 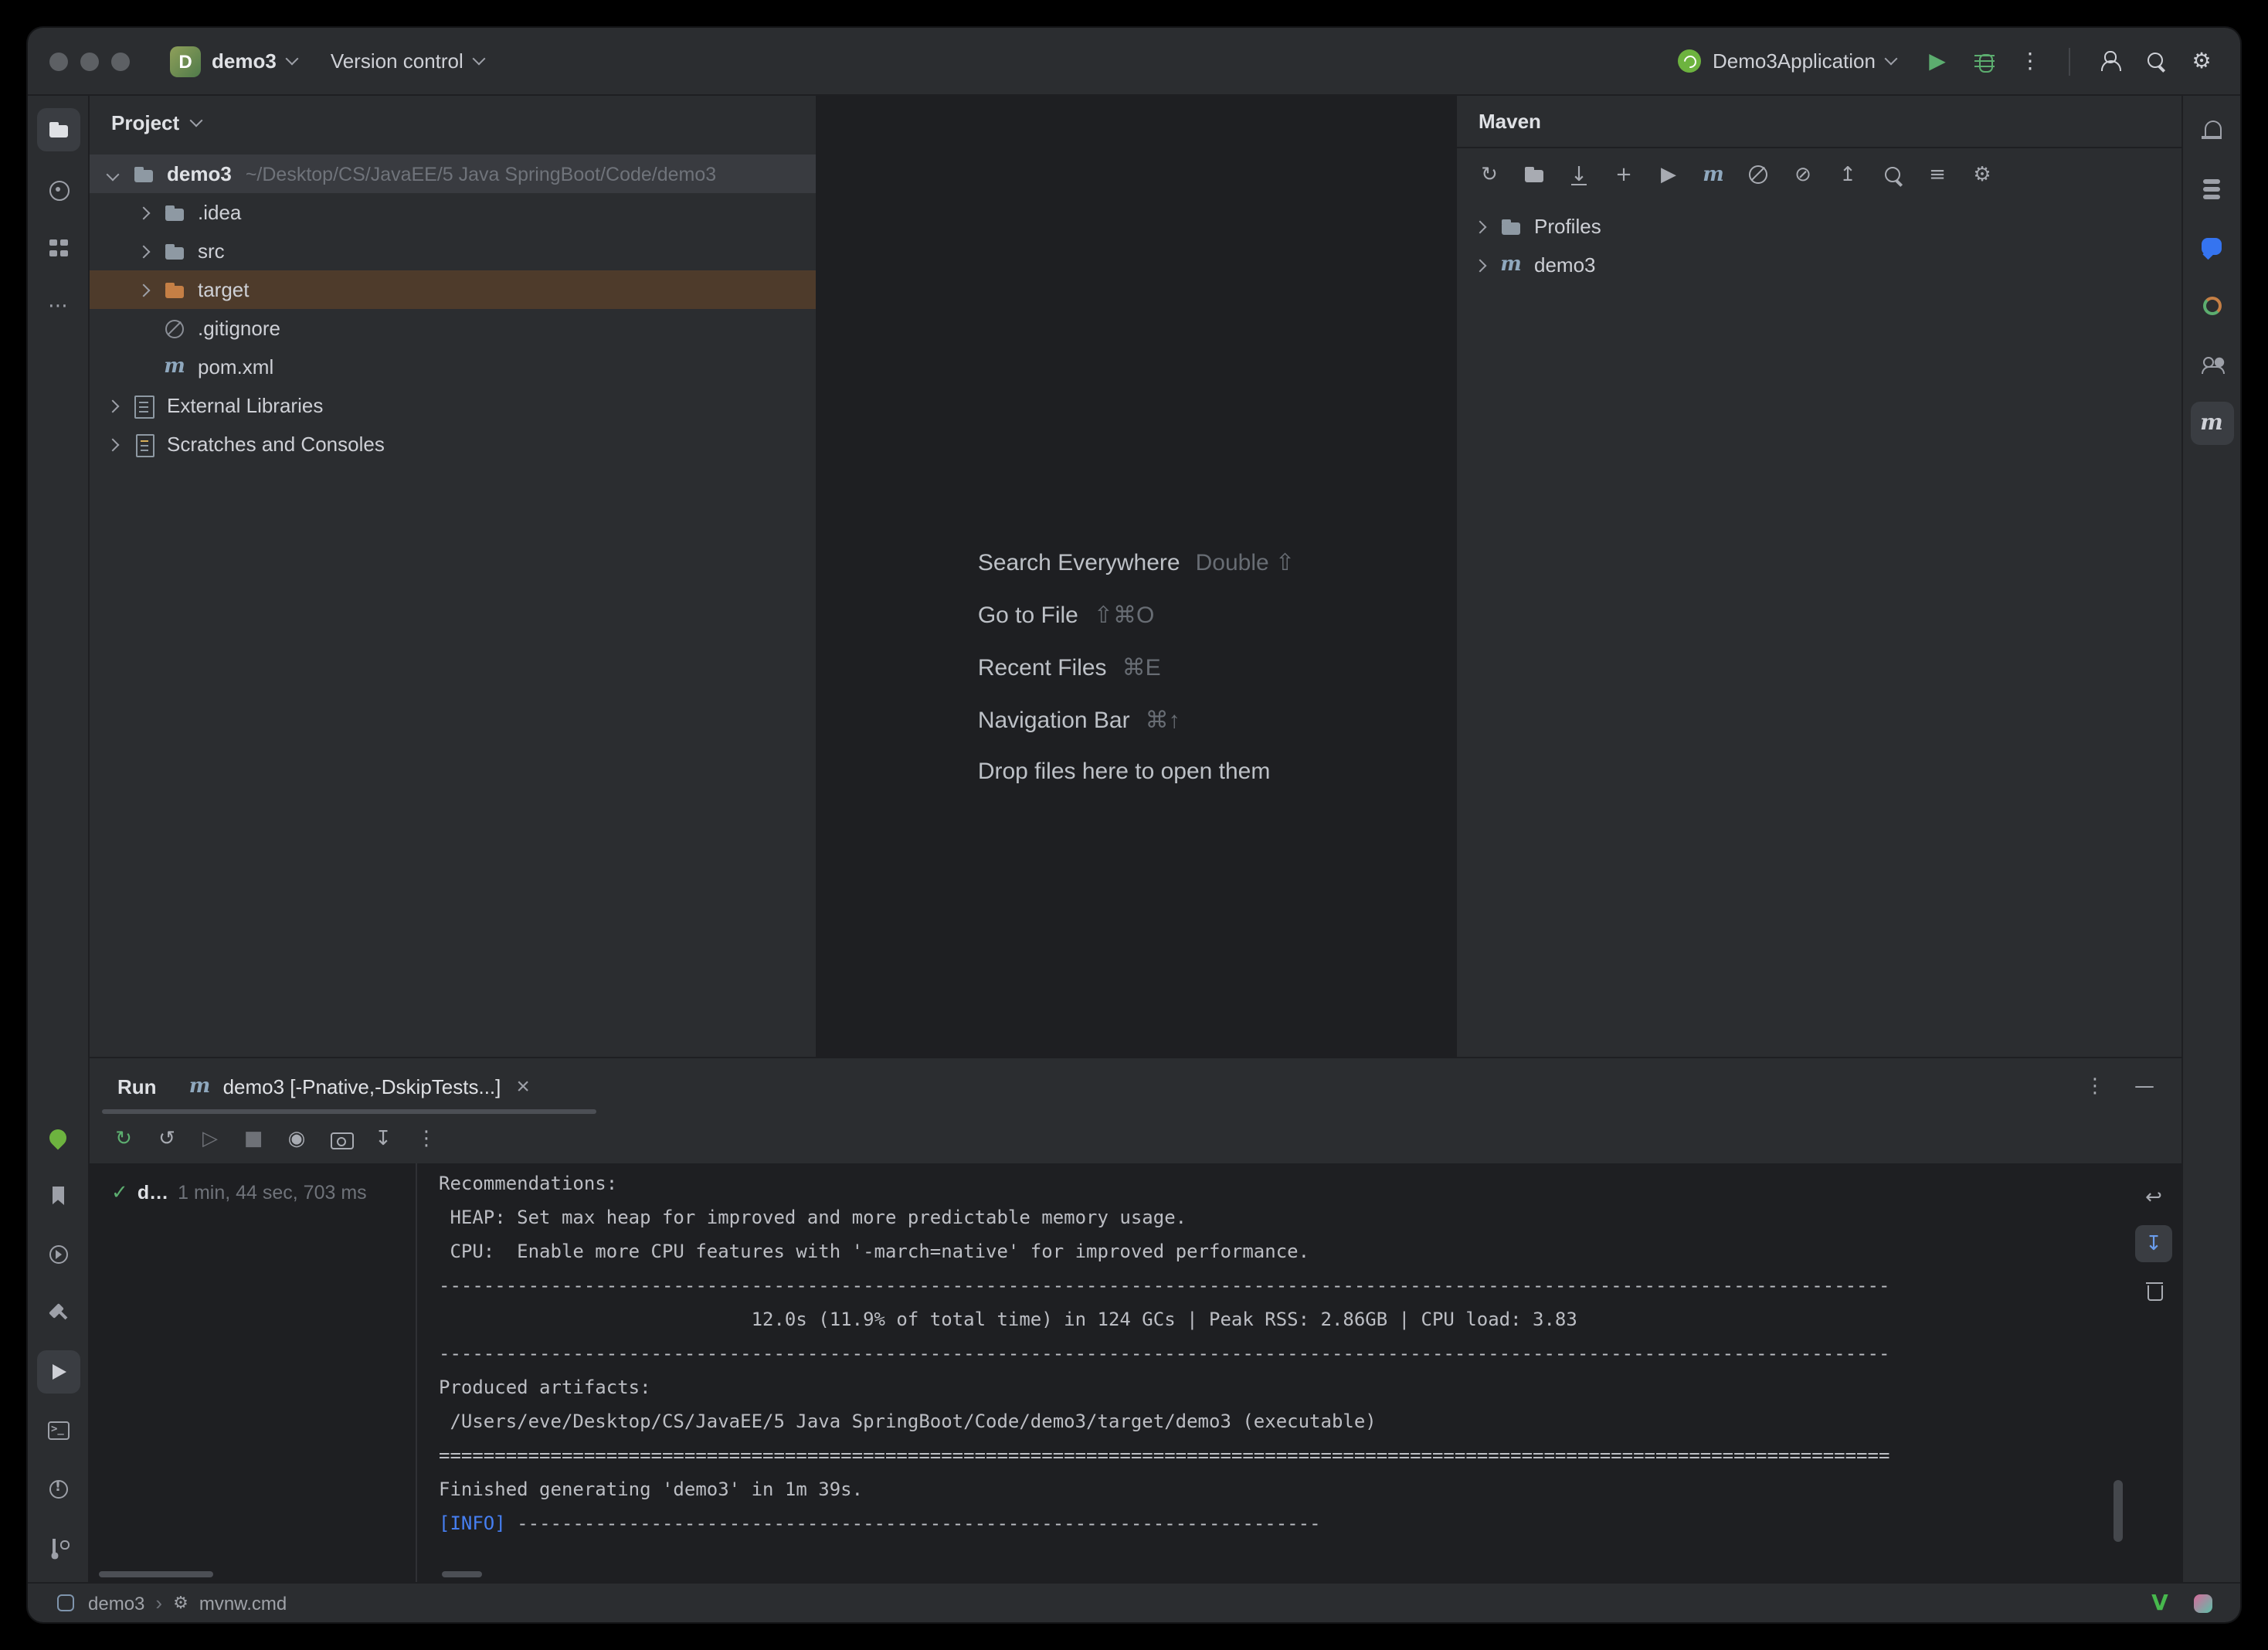 I want to click on breadcrumb-project: demo3, so click(x=116, y=1603).